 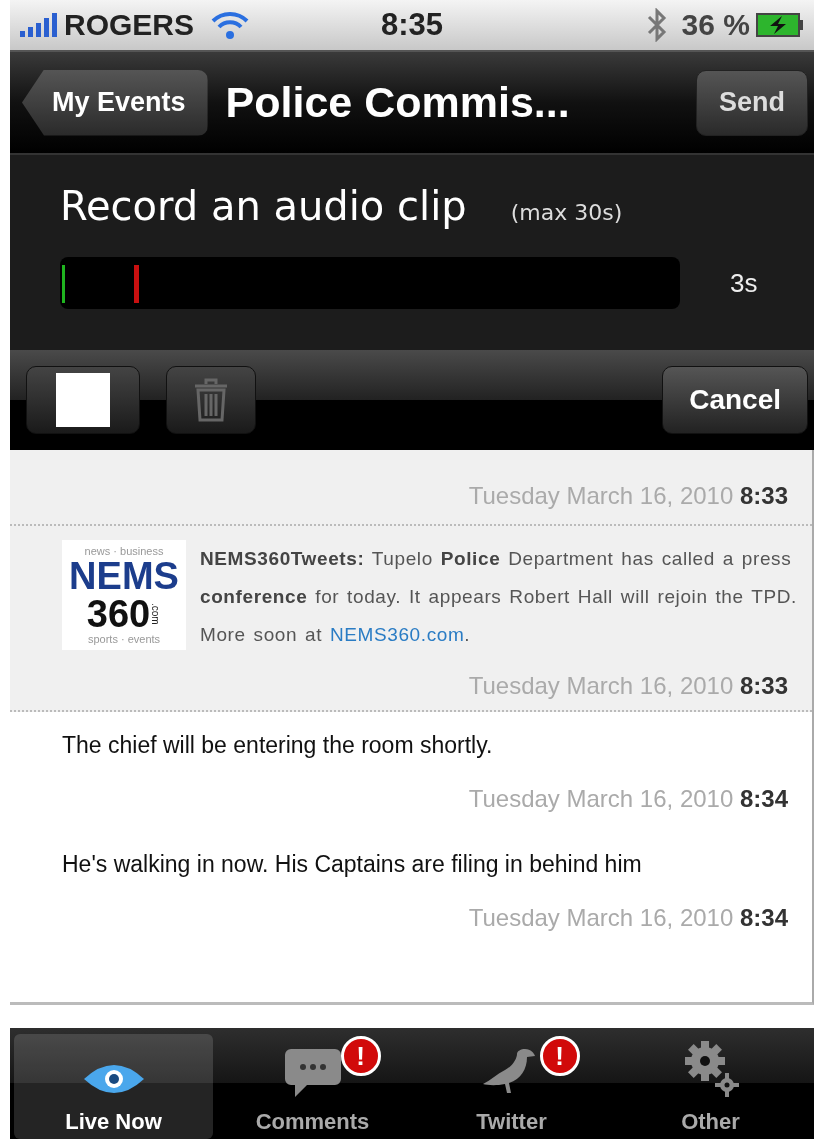 What do you see at coordinates (752, 102) in the screenshot?
I see `send-button: Send` at bounding box center [752, 102].